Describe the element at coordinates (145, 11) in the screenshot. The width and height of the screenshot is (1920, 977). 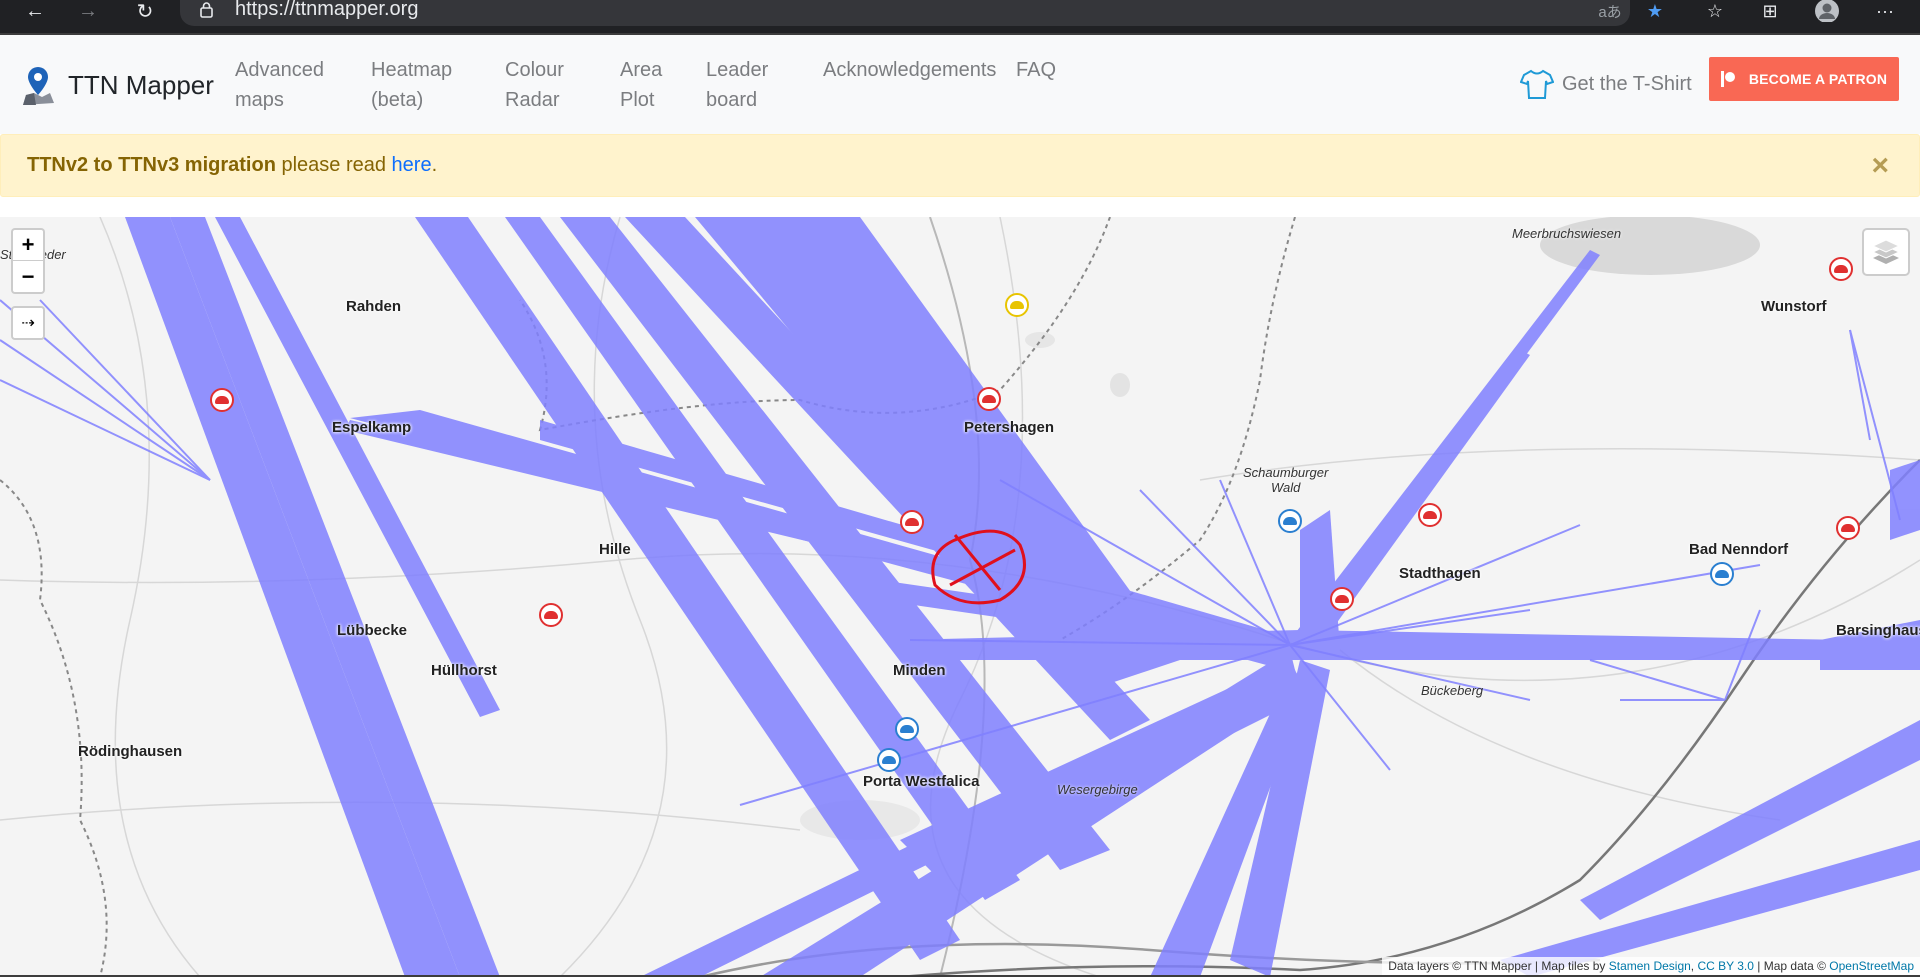
I see `reload-icon: ↻` at that location.